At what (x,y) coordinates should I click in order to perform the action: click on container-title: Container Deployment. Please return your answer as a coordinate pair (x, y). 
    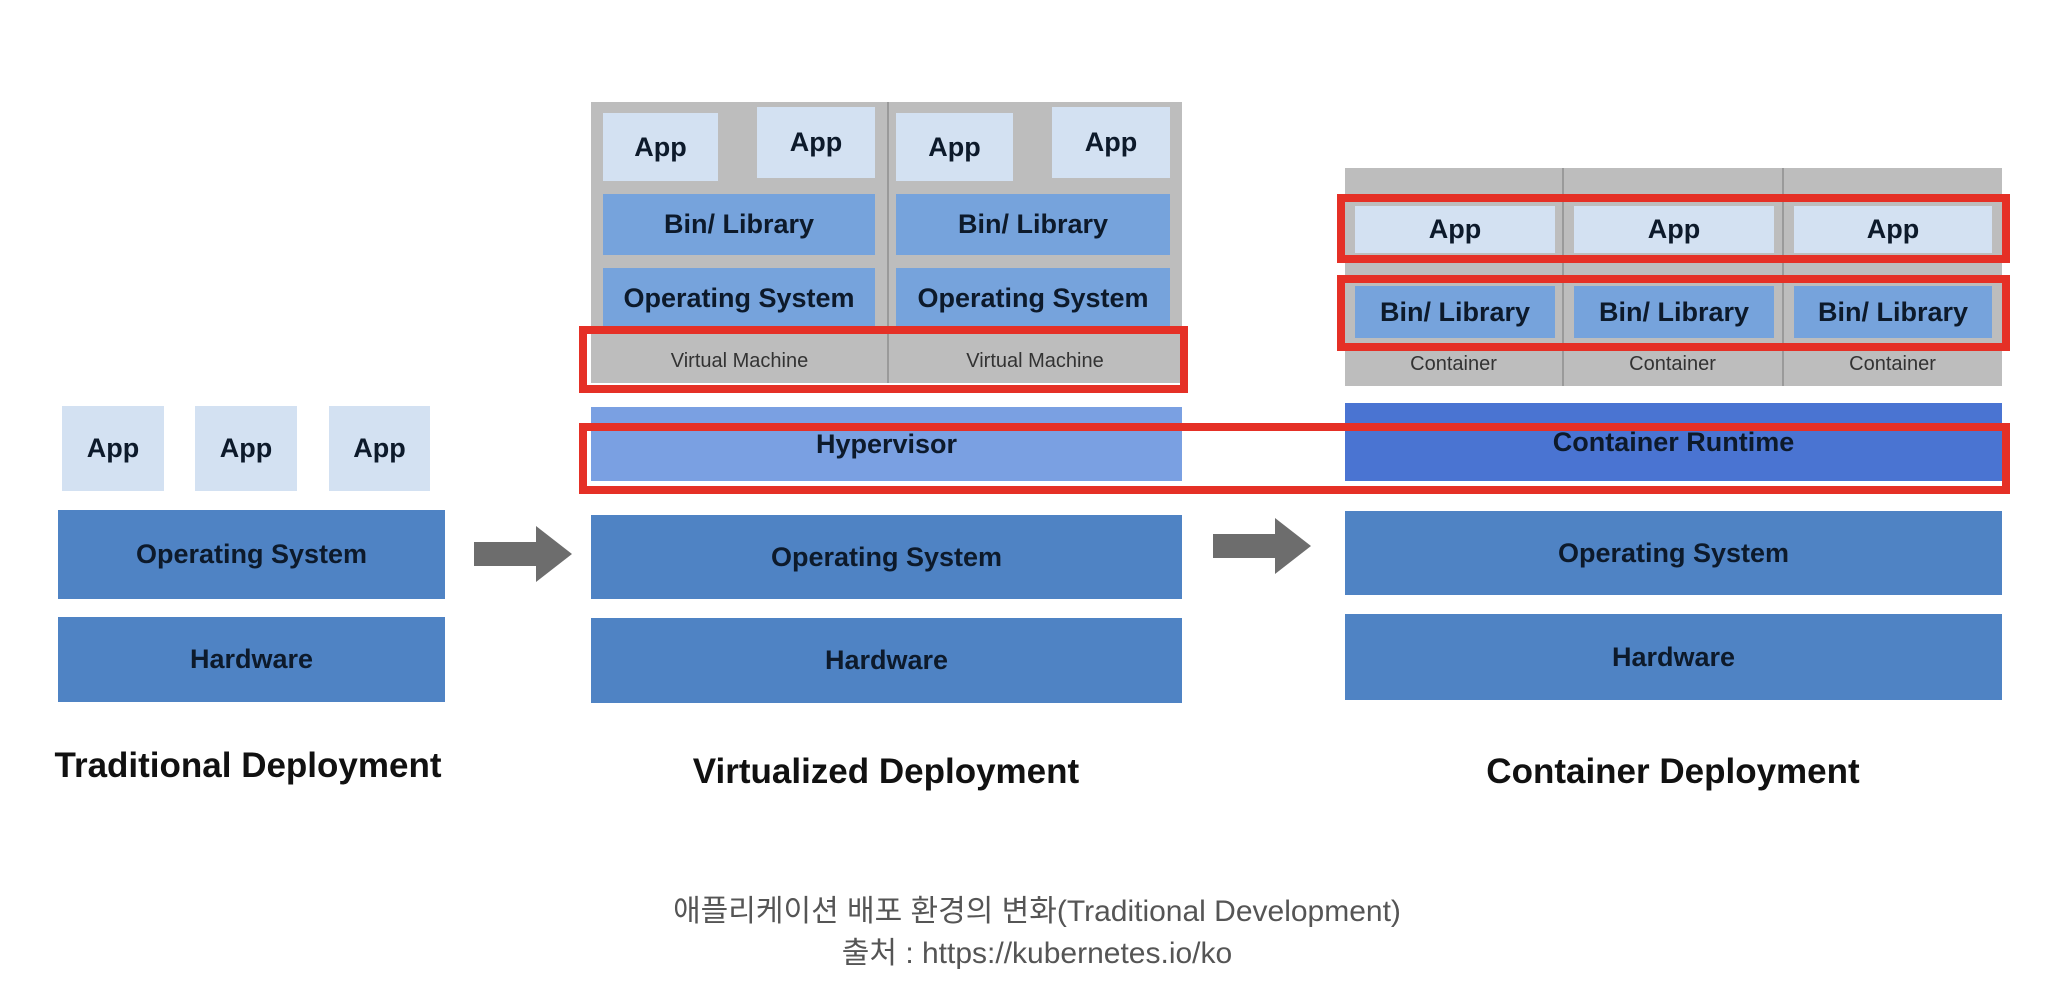
    Looking at the image, I should click on (1673, 771).